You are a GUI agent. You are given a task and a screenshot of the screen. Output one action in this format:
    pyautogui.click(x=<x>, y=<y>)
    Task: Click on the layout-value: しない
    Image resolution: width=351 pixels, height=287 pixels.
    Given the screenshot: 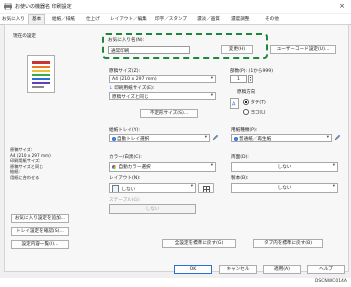 What is the action you would take?
    pyautogui.click(x=128, y=190)
    